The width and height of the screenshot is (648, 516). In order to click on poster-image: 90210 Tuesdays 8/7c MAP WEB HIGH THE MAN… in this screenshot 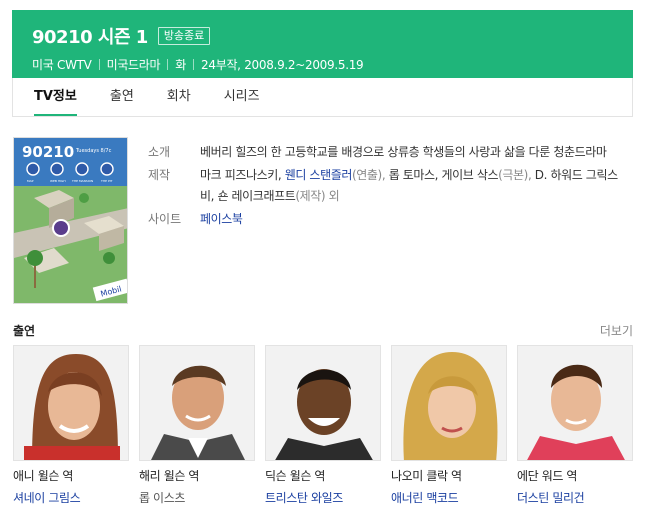, I will do `click(70, 220)`.